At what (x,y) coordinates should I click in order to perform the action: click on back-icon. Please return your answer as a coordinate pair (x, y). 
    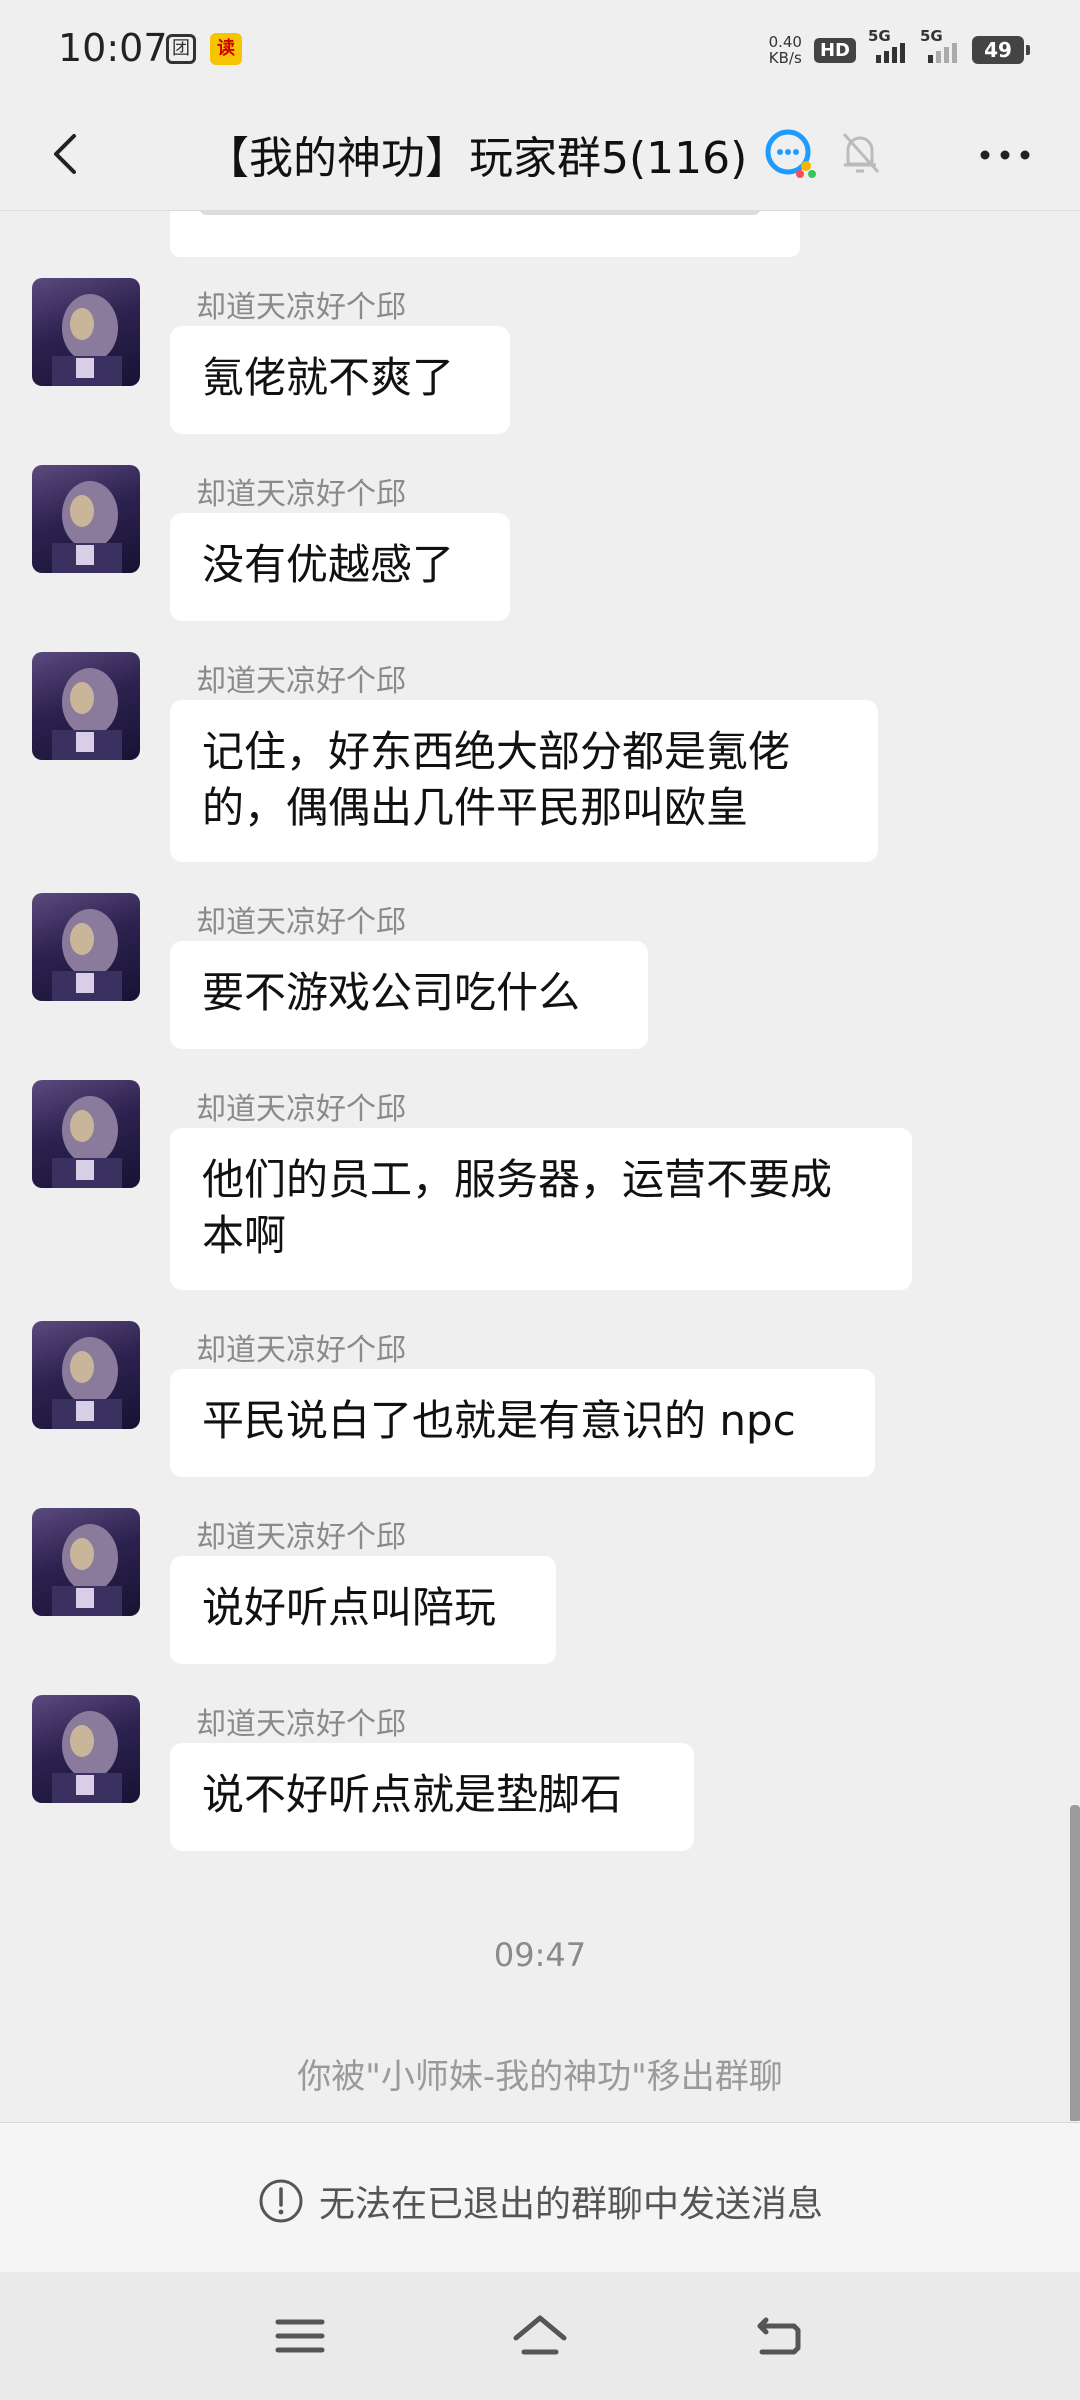
    Looking at the image, I should click on (65, 154).